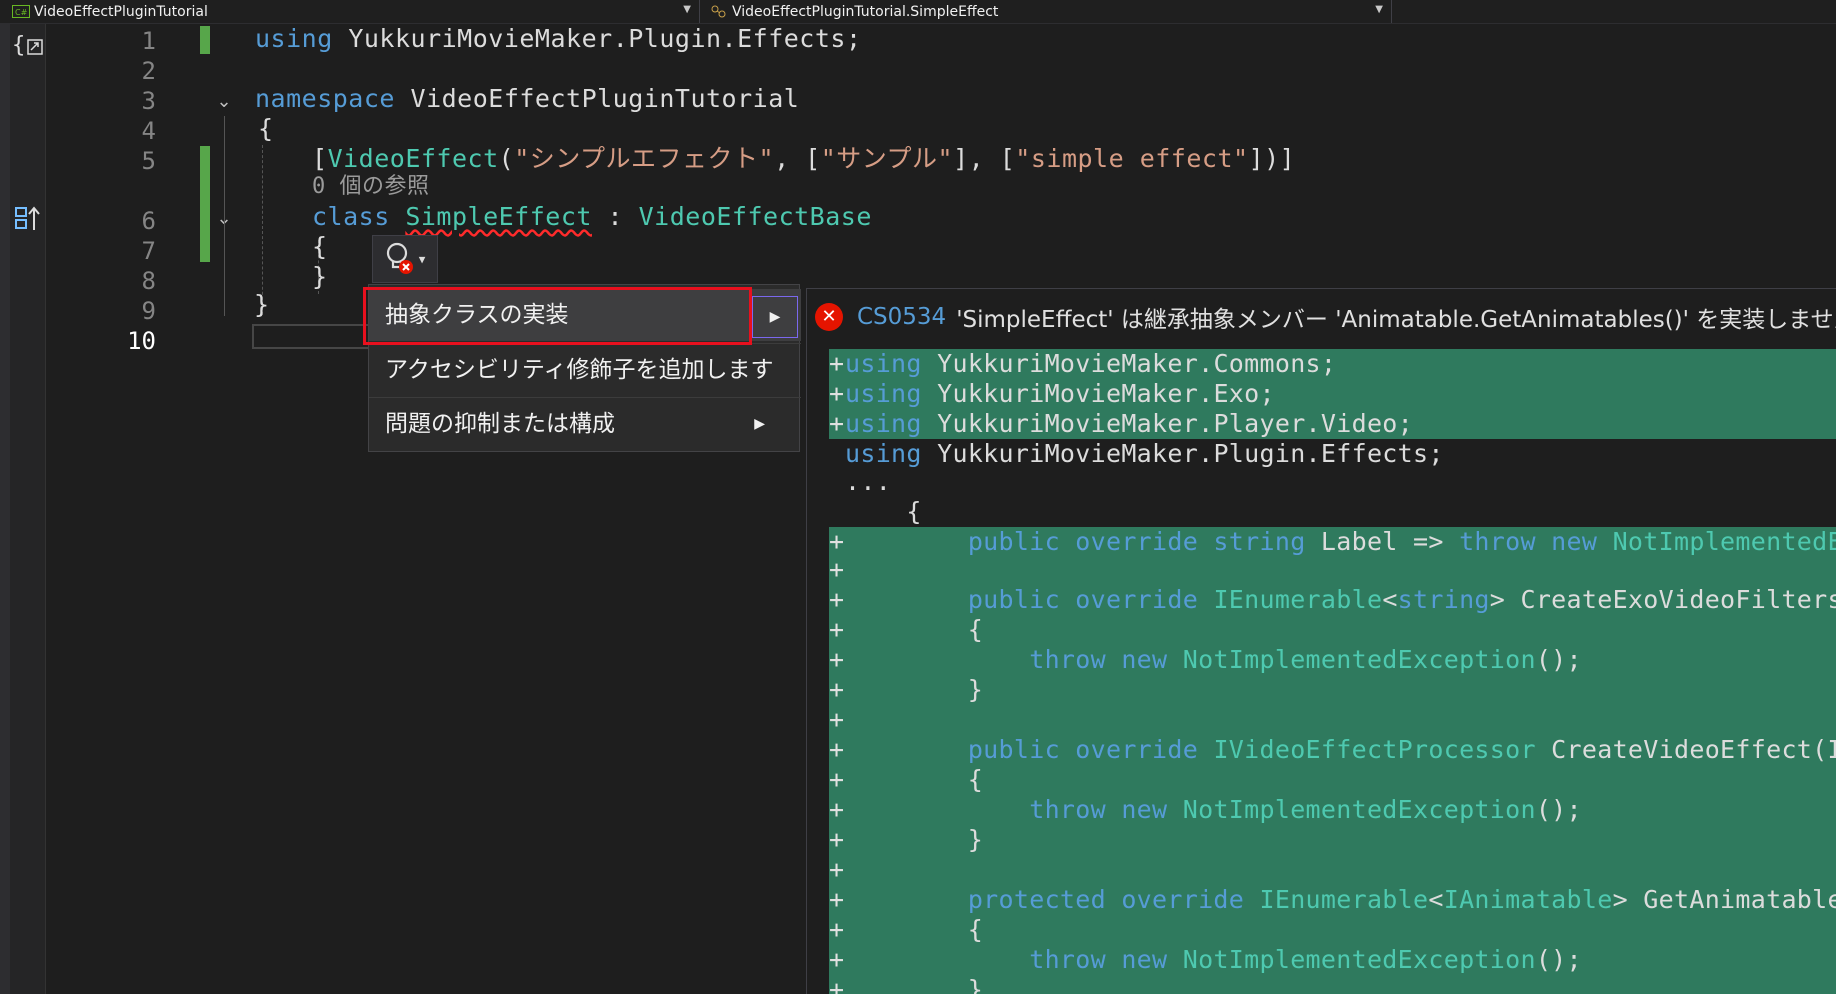  I want to click on error-code: CS0534, so click(901, 317).